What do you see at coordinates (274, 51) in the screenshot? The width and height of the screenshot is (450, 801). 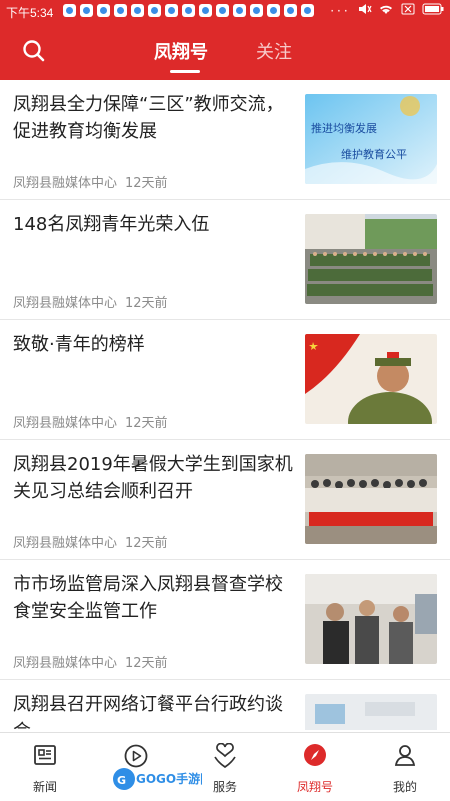 I see `tab-follow: 关注` at bounding box center [274, 51].